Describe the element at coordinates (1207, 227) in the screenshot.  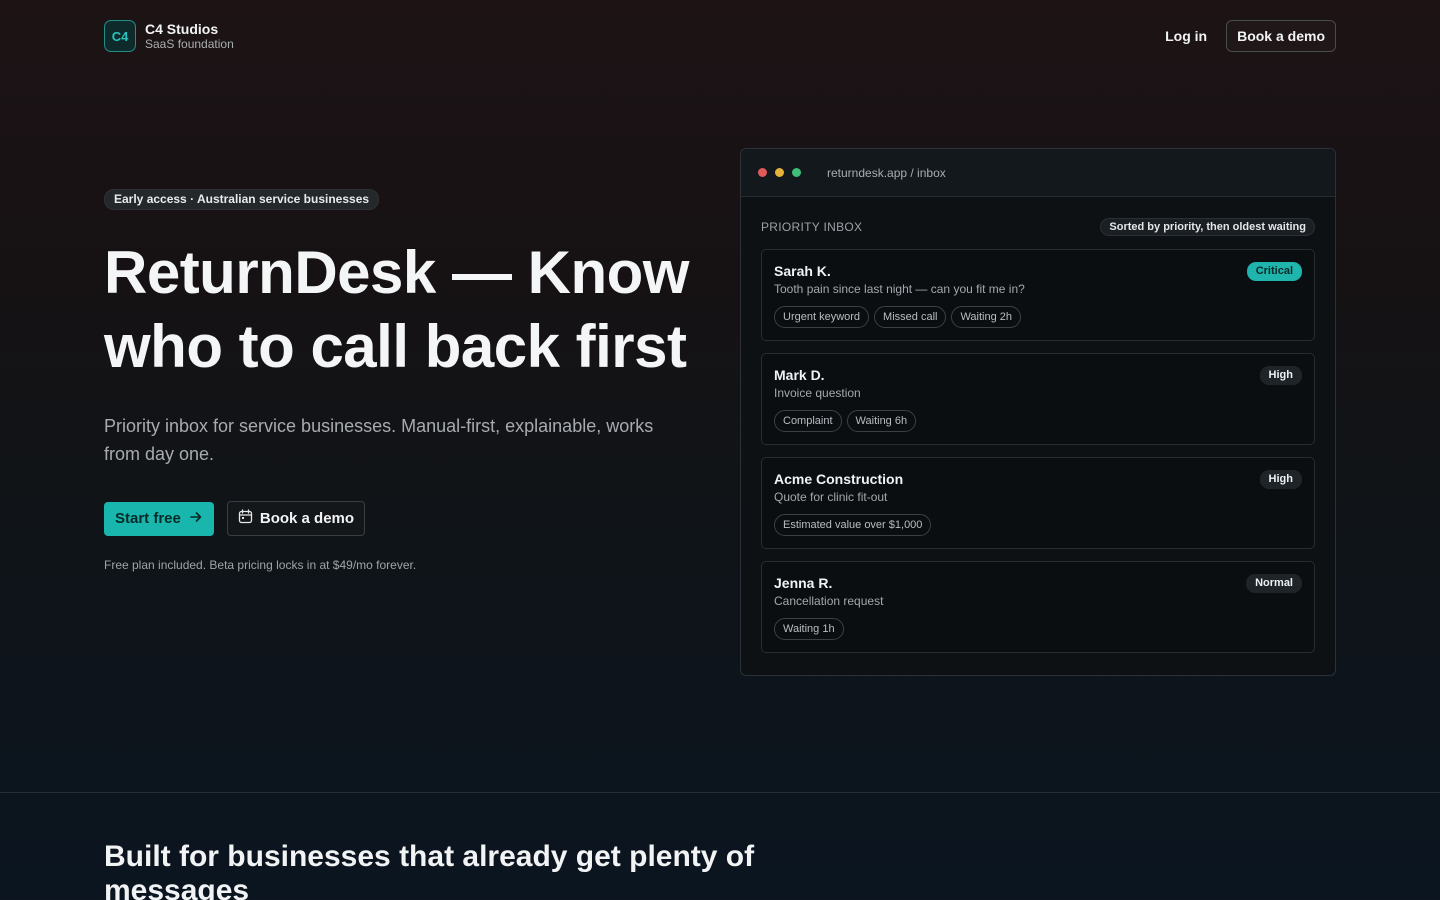
I see `sort-badge: Sorted by priority, then oldest waiting` at that location.